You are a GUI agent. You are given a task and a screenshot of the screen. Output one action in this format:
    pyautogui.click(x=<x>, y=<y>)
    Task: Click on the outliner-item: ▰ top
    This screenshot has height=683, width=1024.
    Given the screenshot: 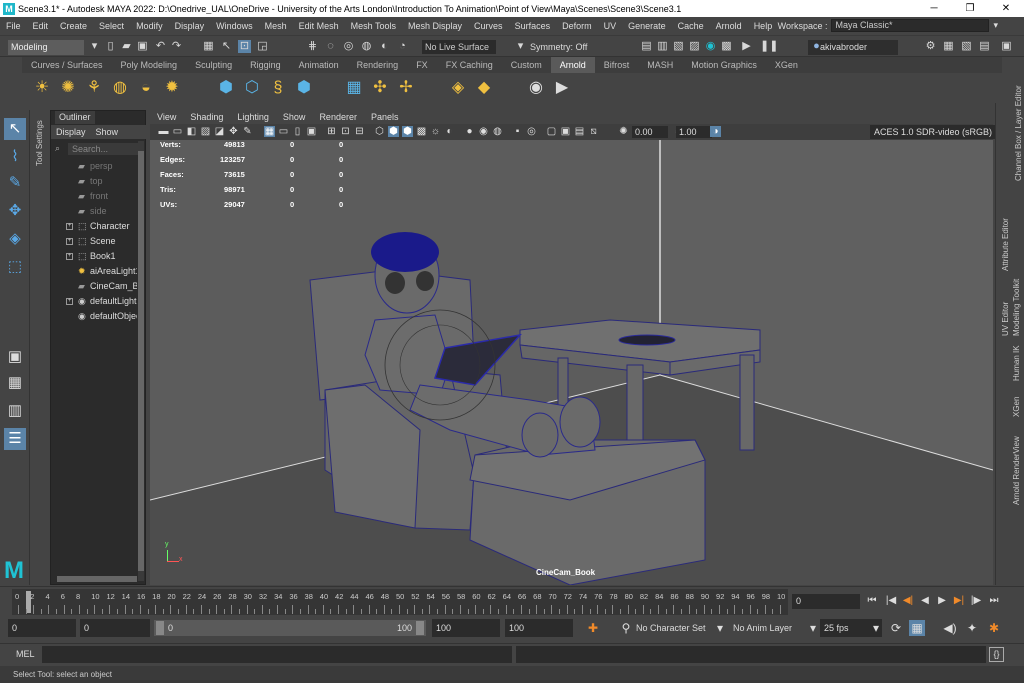 What is the action you would take?
    pyautogui.click(x=94, y=181)
    